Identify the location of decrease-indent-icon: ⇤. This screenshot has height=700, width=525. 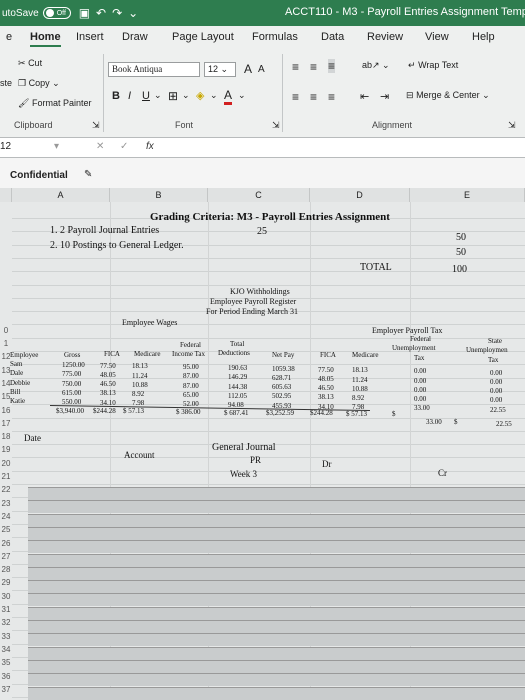
(364, 96).